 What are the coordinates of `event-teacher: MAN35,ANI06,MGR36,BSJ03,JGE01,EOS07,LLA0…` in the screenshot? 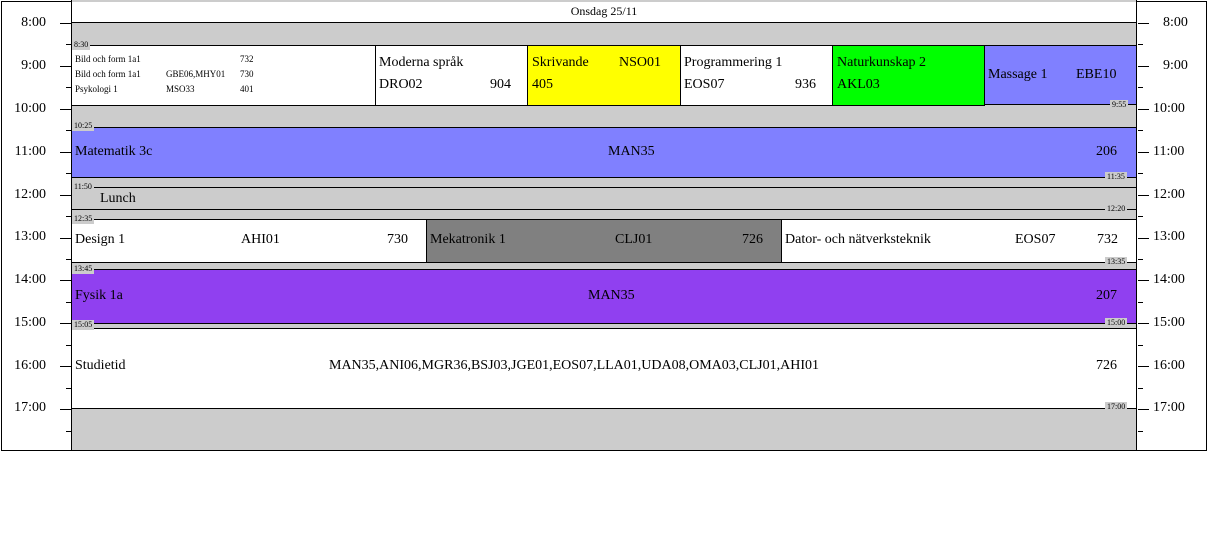 It's located at (574, 365).